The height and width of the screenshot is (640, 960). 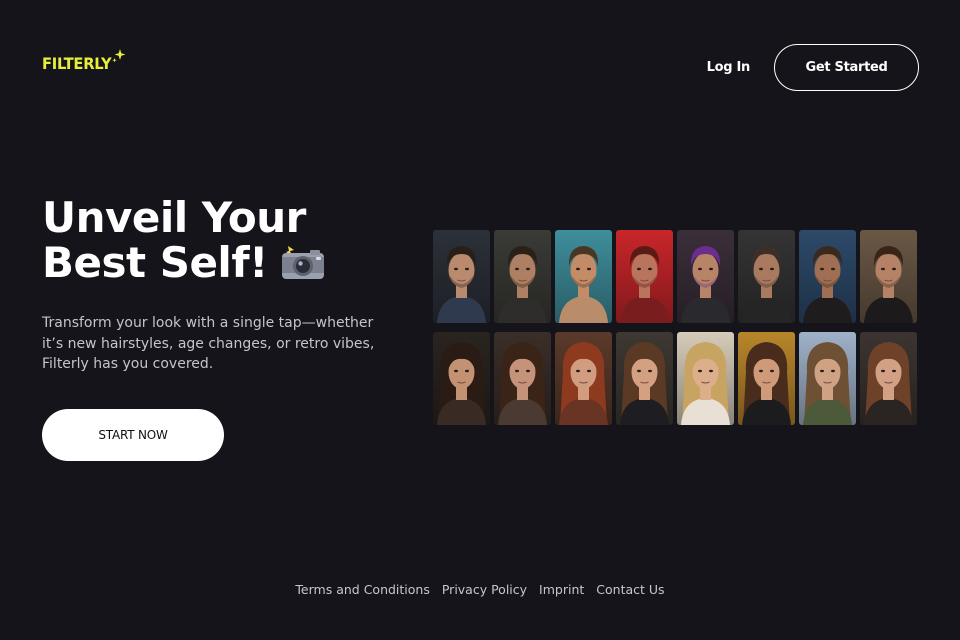 What do you see at coordinates (630, 589) in the screenshot?
I see `footer-link-contact: Contact Us` at bounding box center [630, 589].